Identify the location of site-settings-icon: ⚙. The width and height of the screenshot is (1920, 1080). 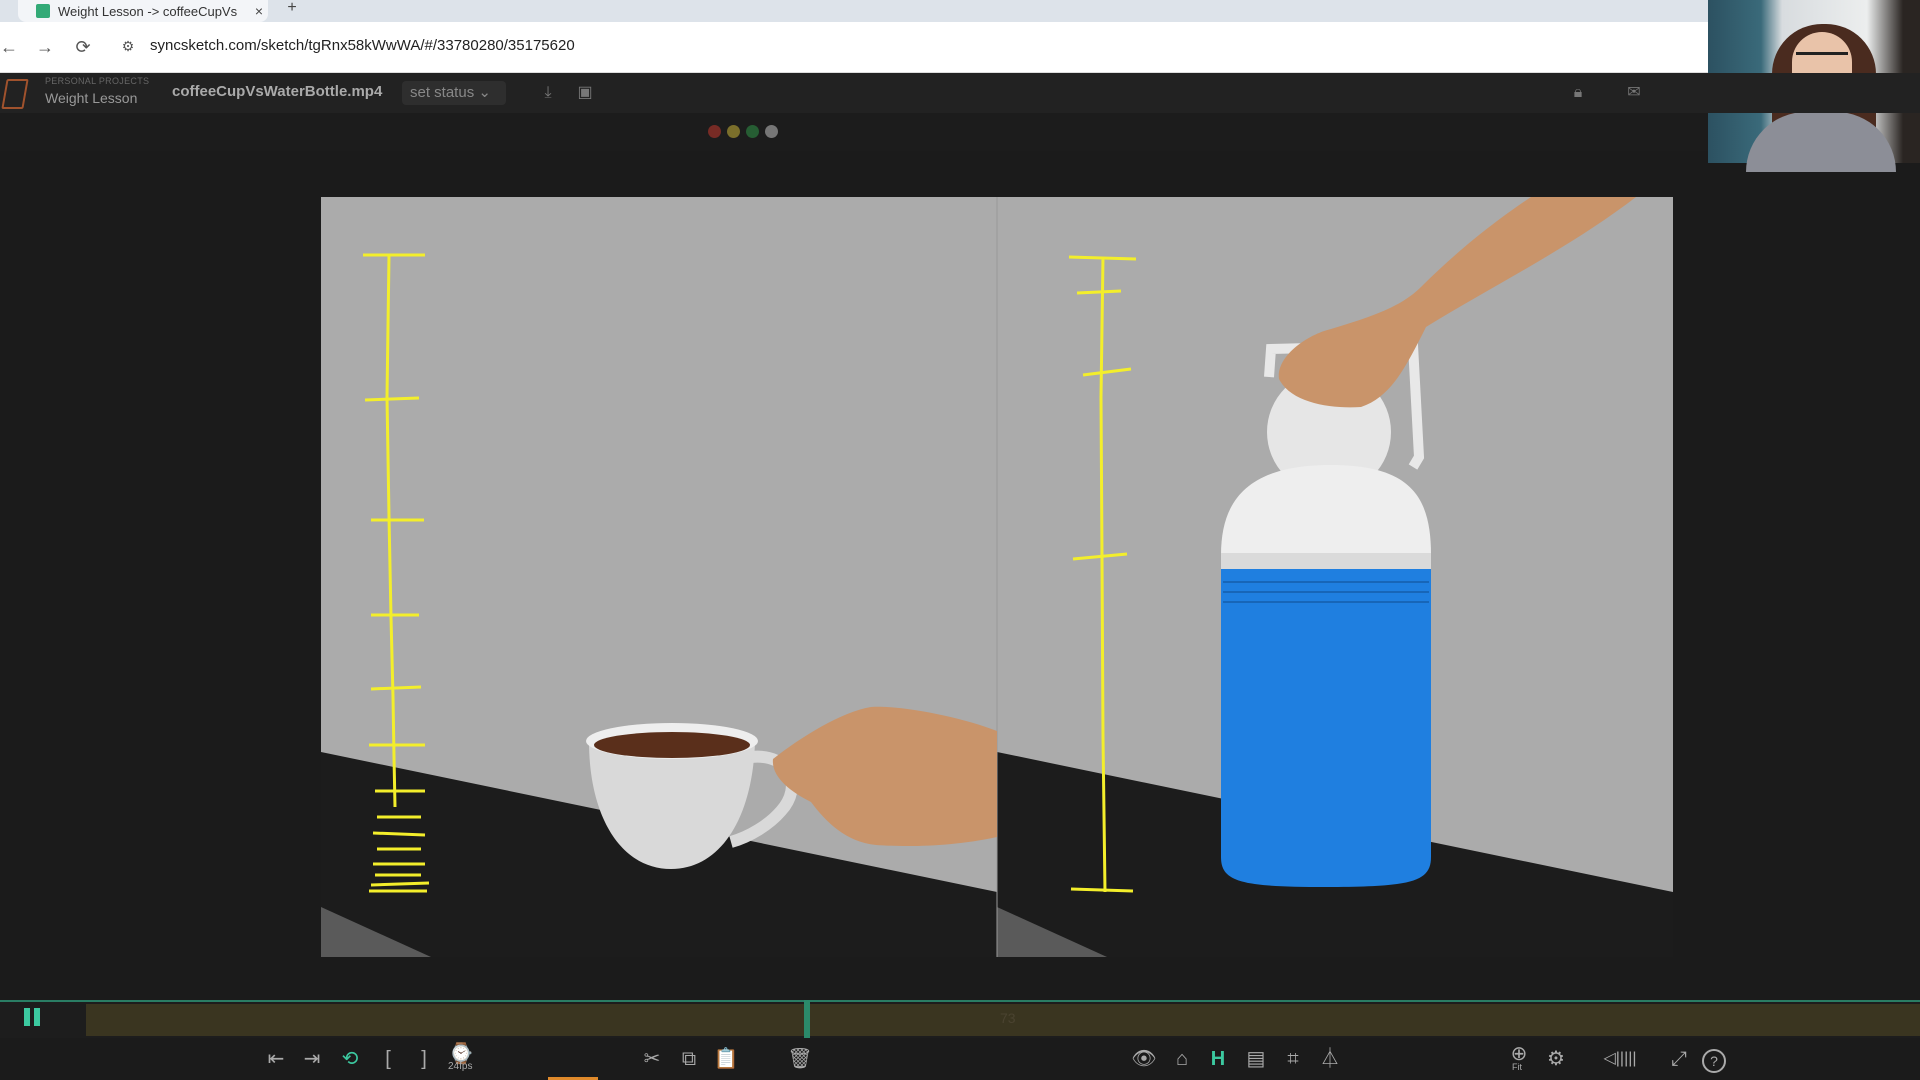
(128, 46).